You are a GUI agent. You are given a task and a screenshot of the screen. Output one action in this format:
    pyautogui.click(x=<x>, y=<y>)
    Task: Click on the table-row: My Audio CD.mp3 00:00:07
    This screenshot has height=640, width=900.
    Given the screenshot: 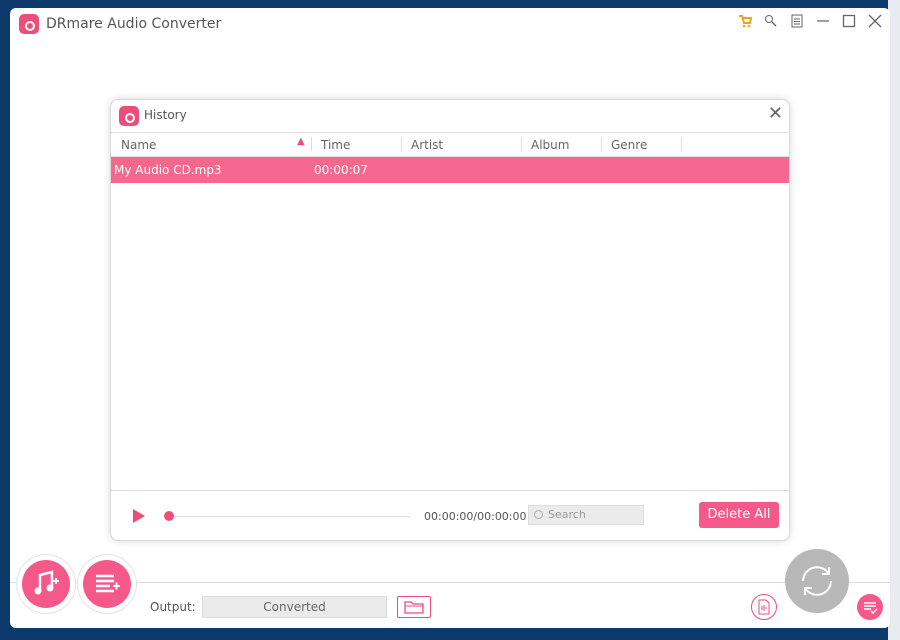 What is the action you would take?
    pyautogui.click(x=450, y=170)
    